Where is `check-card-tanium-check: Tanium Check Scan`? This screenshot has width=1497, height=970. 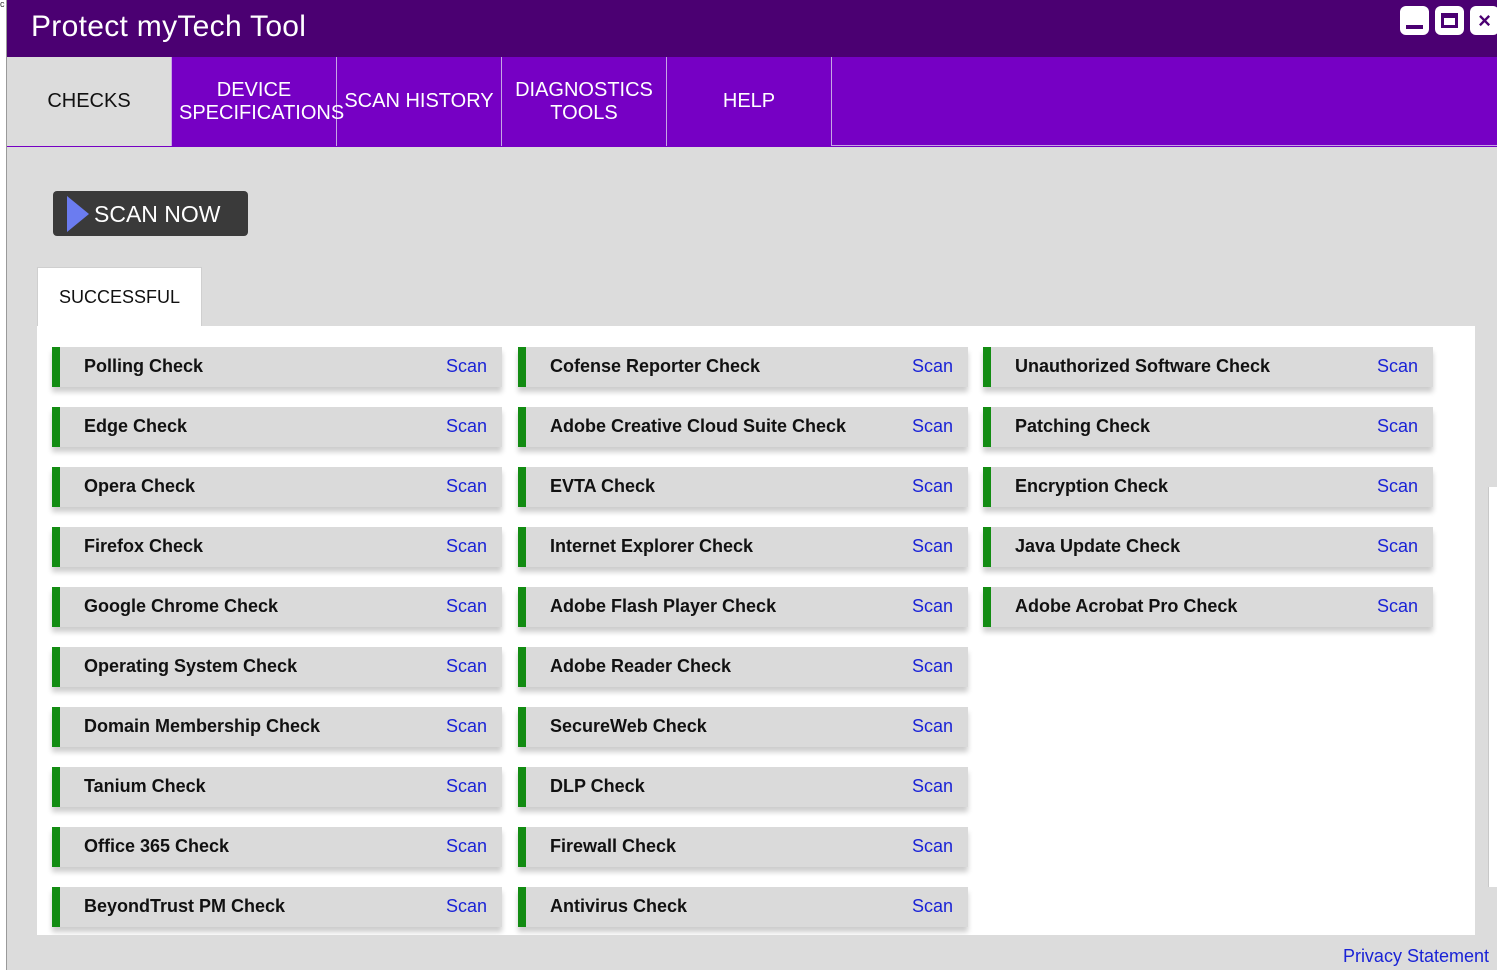 check-card-tanium-check: Tanium Check Scan is located at coordinates (277, 787).